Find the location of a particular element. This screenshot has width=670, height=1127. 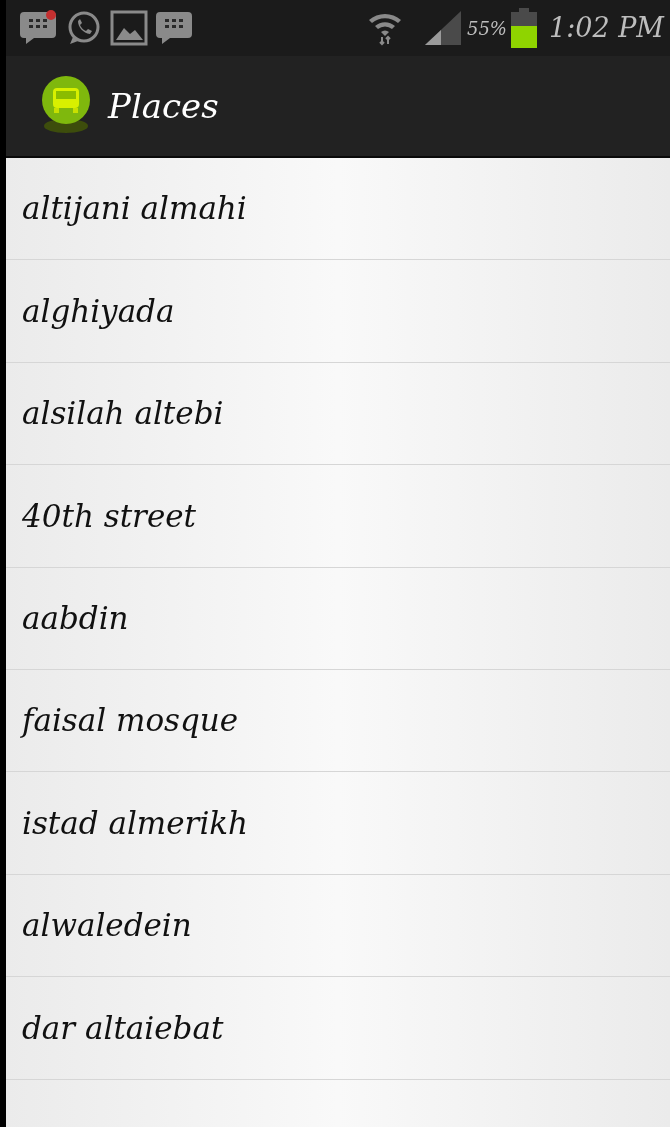

image-icon is located at coordinates (129, 28).